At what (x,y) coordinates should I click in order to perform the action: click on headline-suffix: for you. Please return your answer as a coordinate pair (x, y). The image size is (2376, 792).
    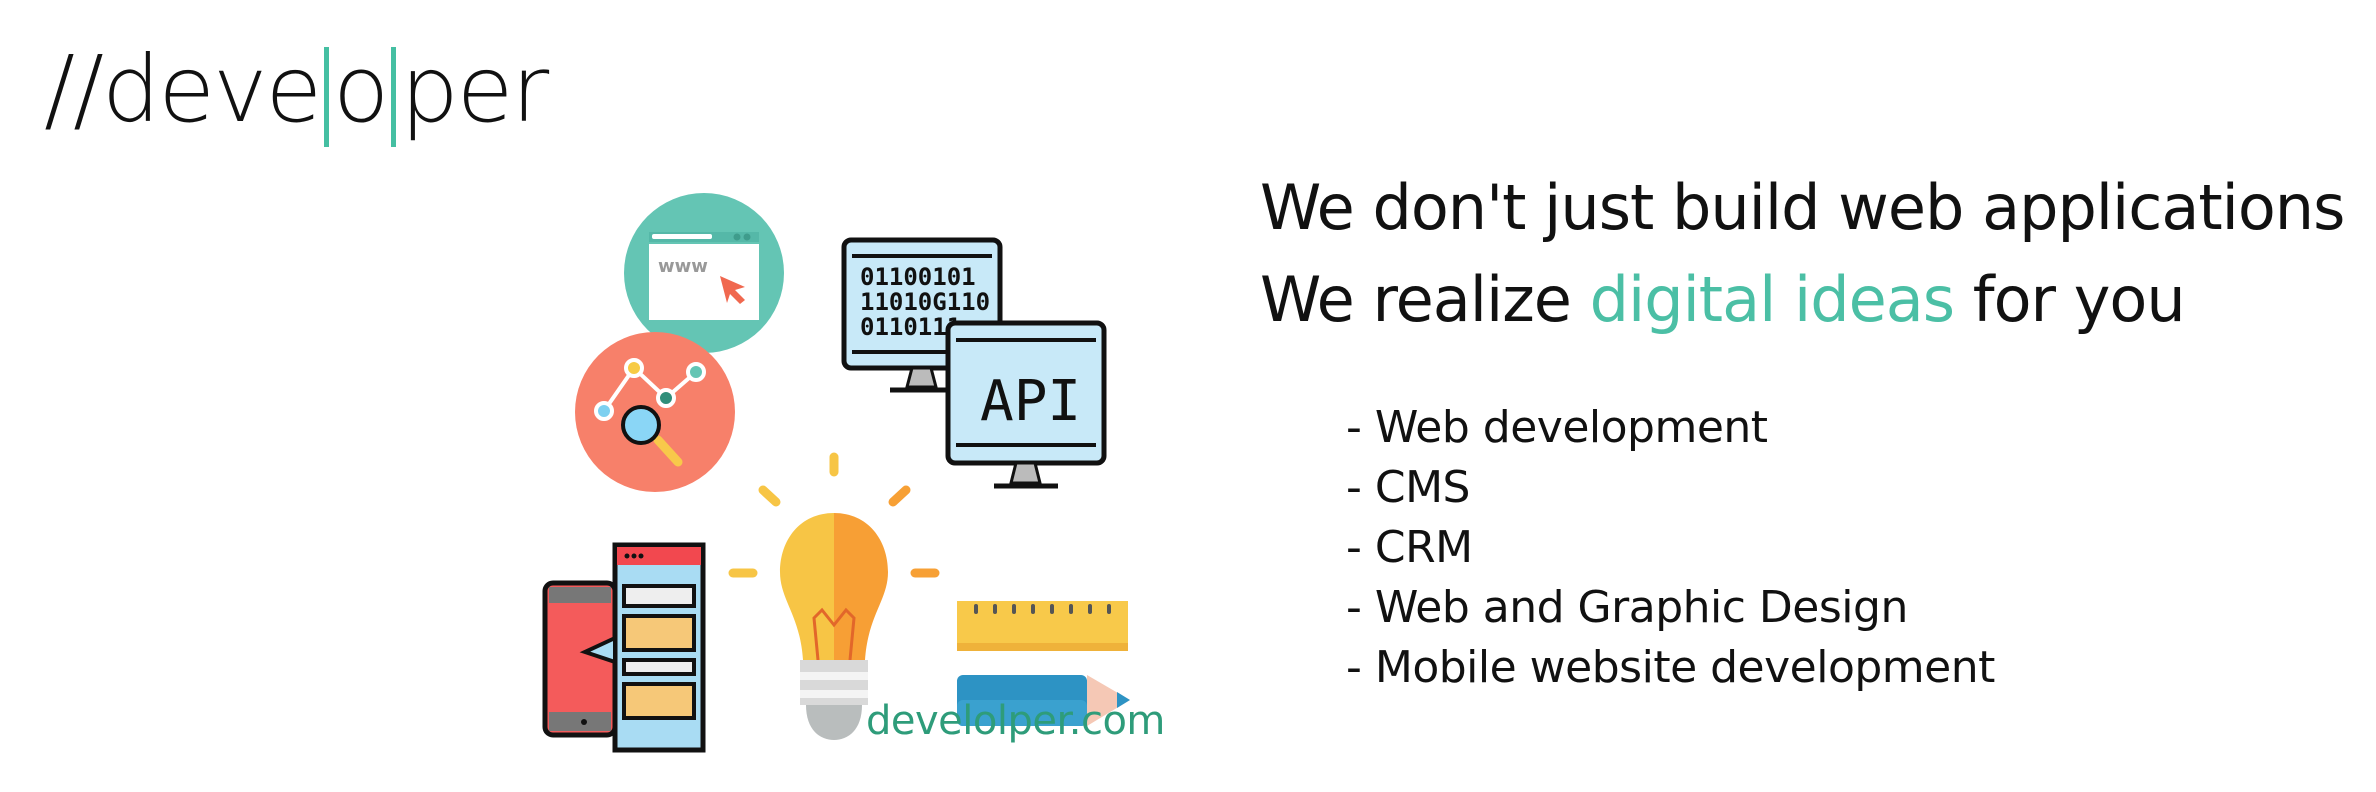
    Looking at the image, I should click on (2070, 299).